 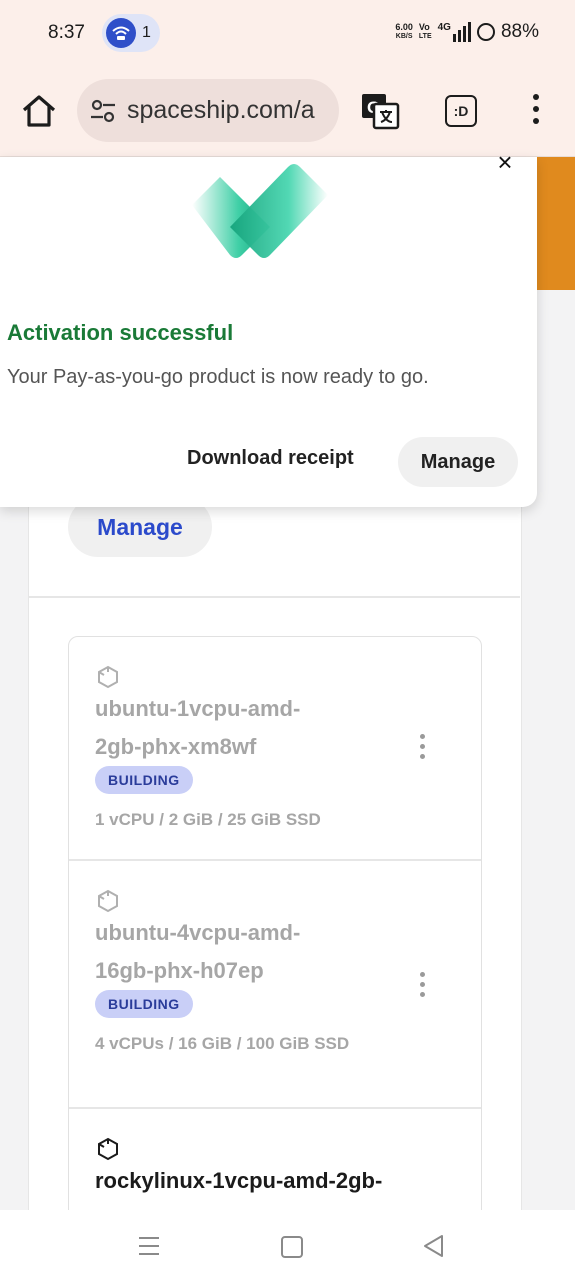 What do you see at coordinates (270, 458) in the screenshot?
I see `download-receipt-button: Download receipt` at bounding box center [270, 458].